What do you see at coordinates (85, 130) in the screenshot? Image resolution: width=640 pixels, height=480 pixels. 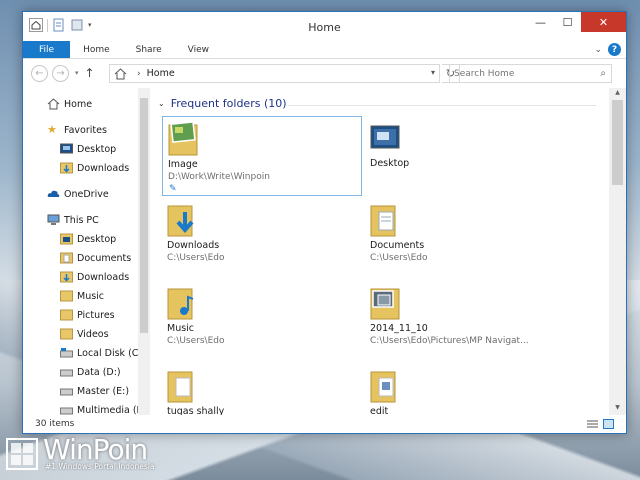 I see `sidebar-item-label: Favorites` at bounding box center [85, 130].